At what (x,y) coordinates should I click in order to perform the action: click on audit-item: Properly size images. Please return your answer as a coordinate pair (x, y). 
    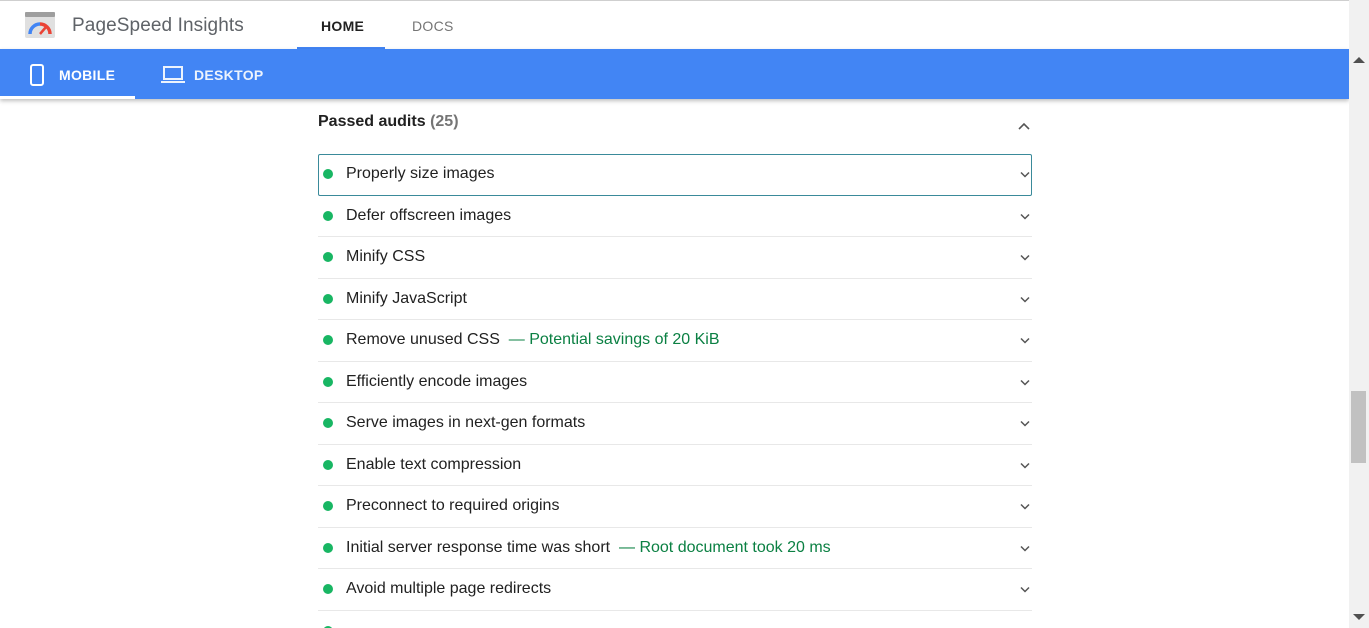
    Looking at the image, I should click on (675, 175).